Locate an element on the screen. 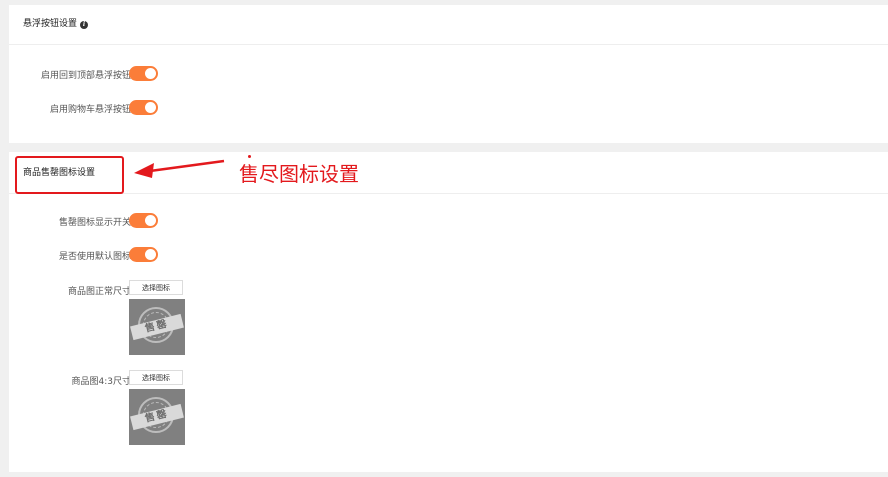  ratio-size-label: 商品图4:3尺寸 is located at coordinates (101, 382).